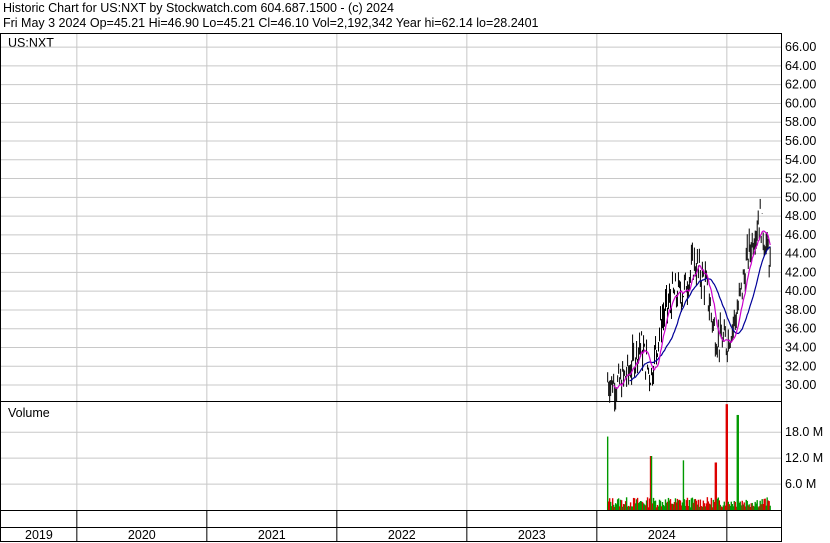  Describe the element at coordinates (402, 535) in the screenshot. I see `year-label: 2022` at that location.